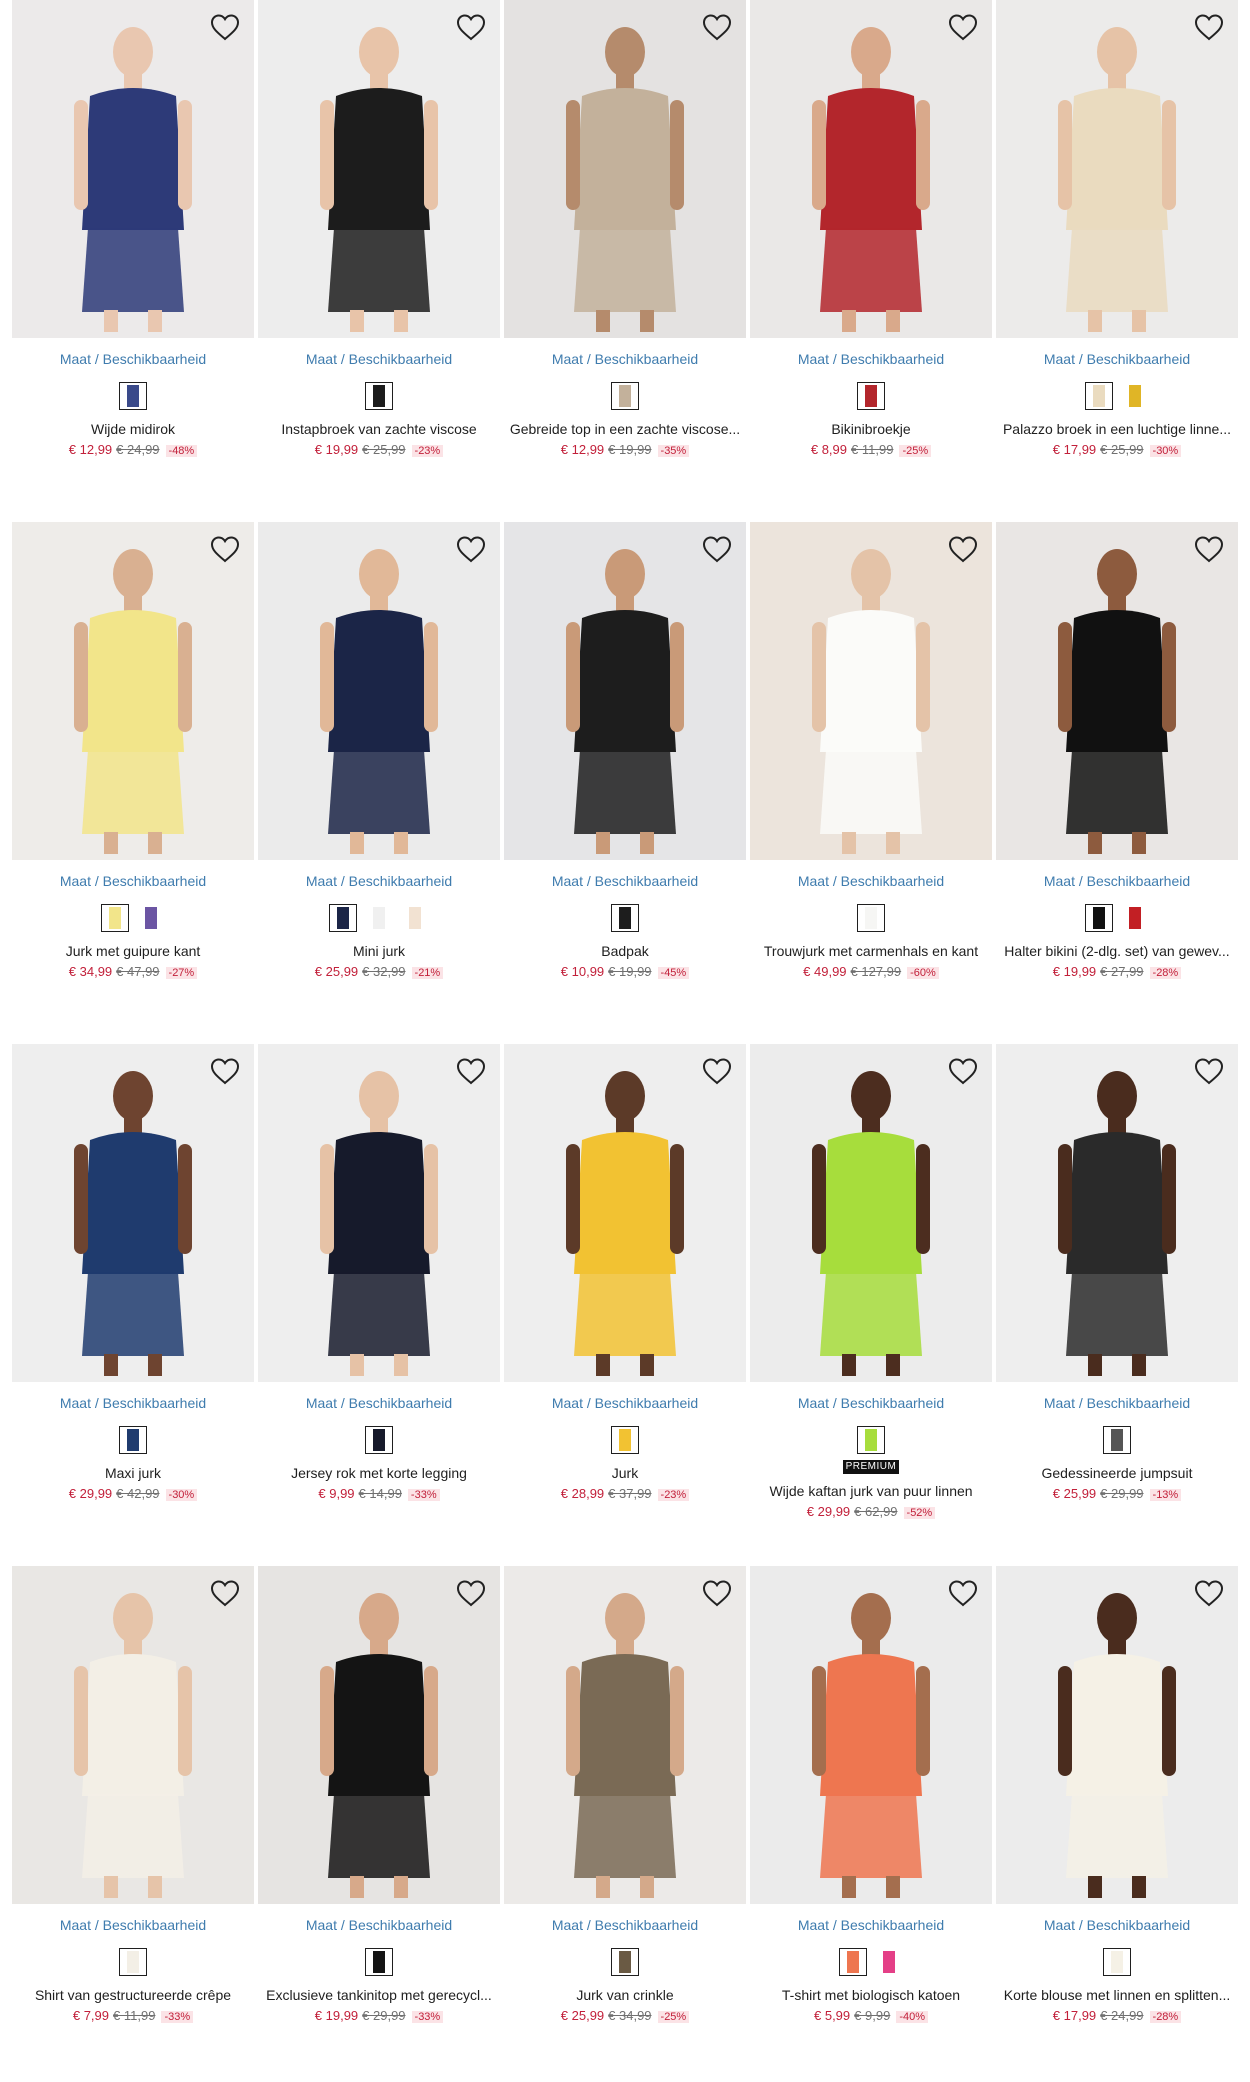  I want to click on product-name: Instapbroek van zachte viscose, so click(379, 429).